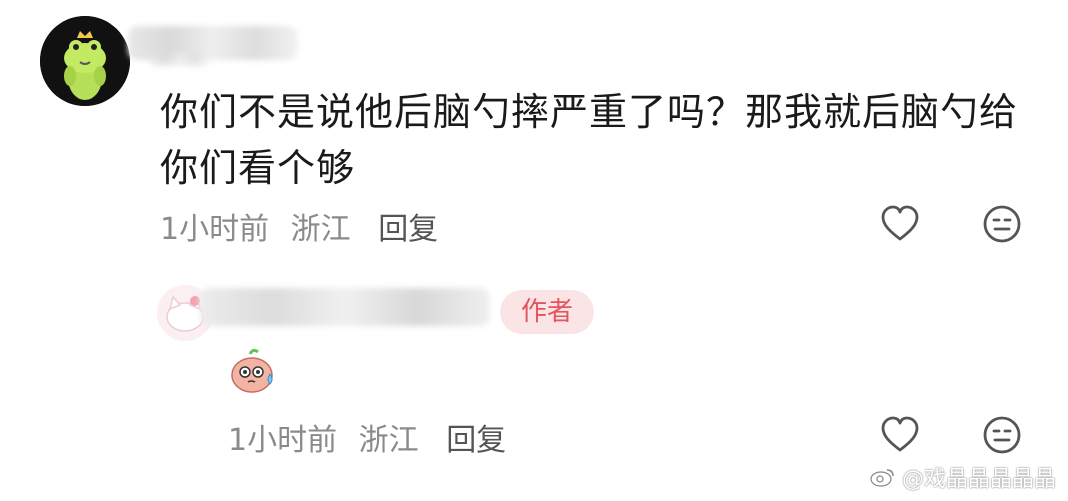 This screenshot has width=1068, height=501. Describe the element at coordinates (320, 229) in the screenshot. I see `comment-location: 浙江` at that location.